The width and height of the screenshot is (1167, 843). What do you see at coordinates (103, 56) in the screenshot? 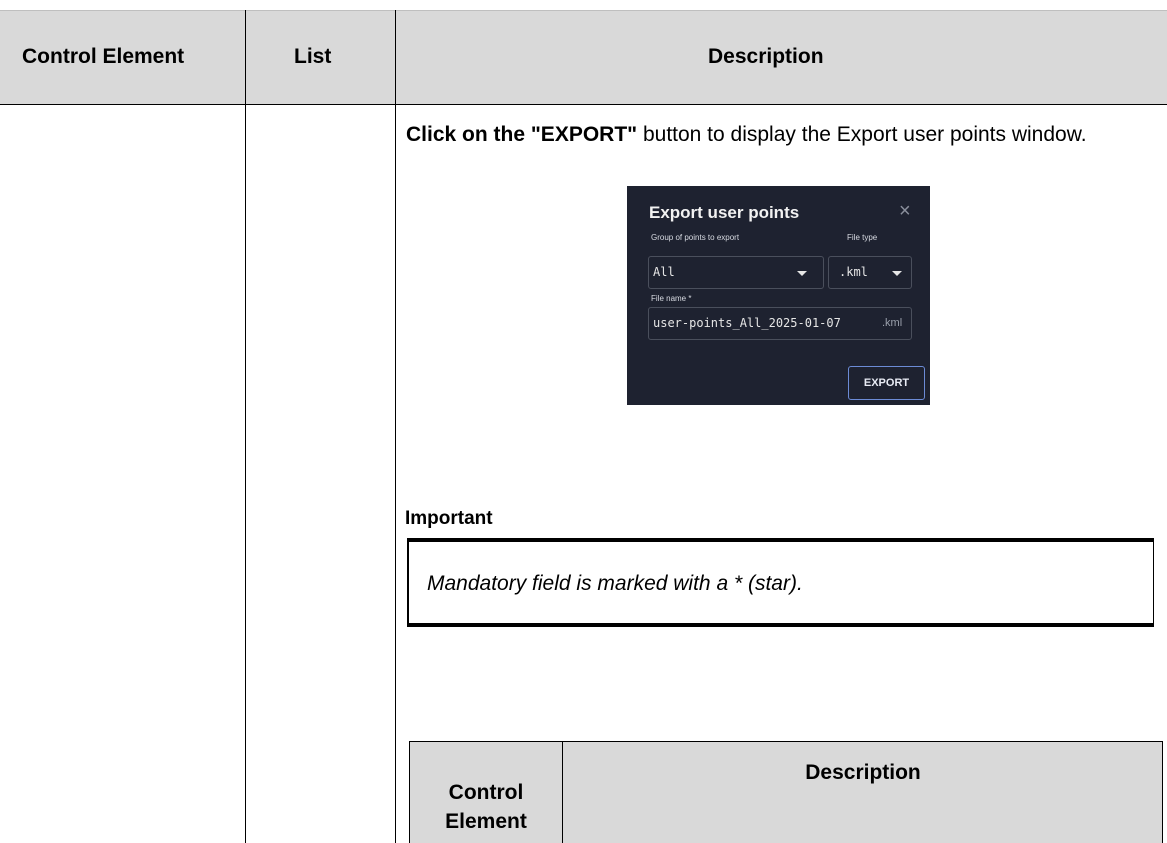
I see `header-control-element: Control Element` at bounding box center [103, 56].